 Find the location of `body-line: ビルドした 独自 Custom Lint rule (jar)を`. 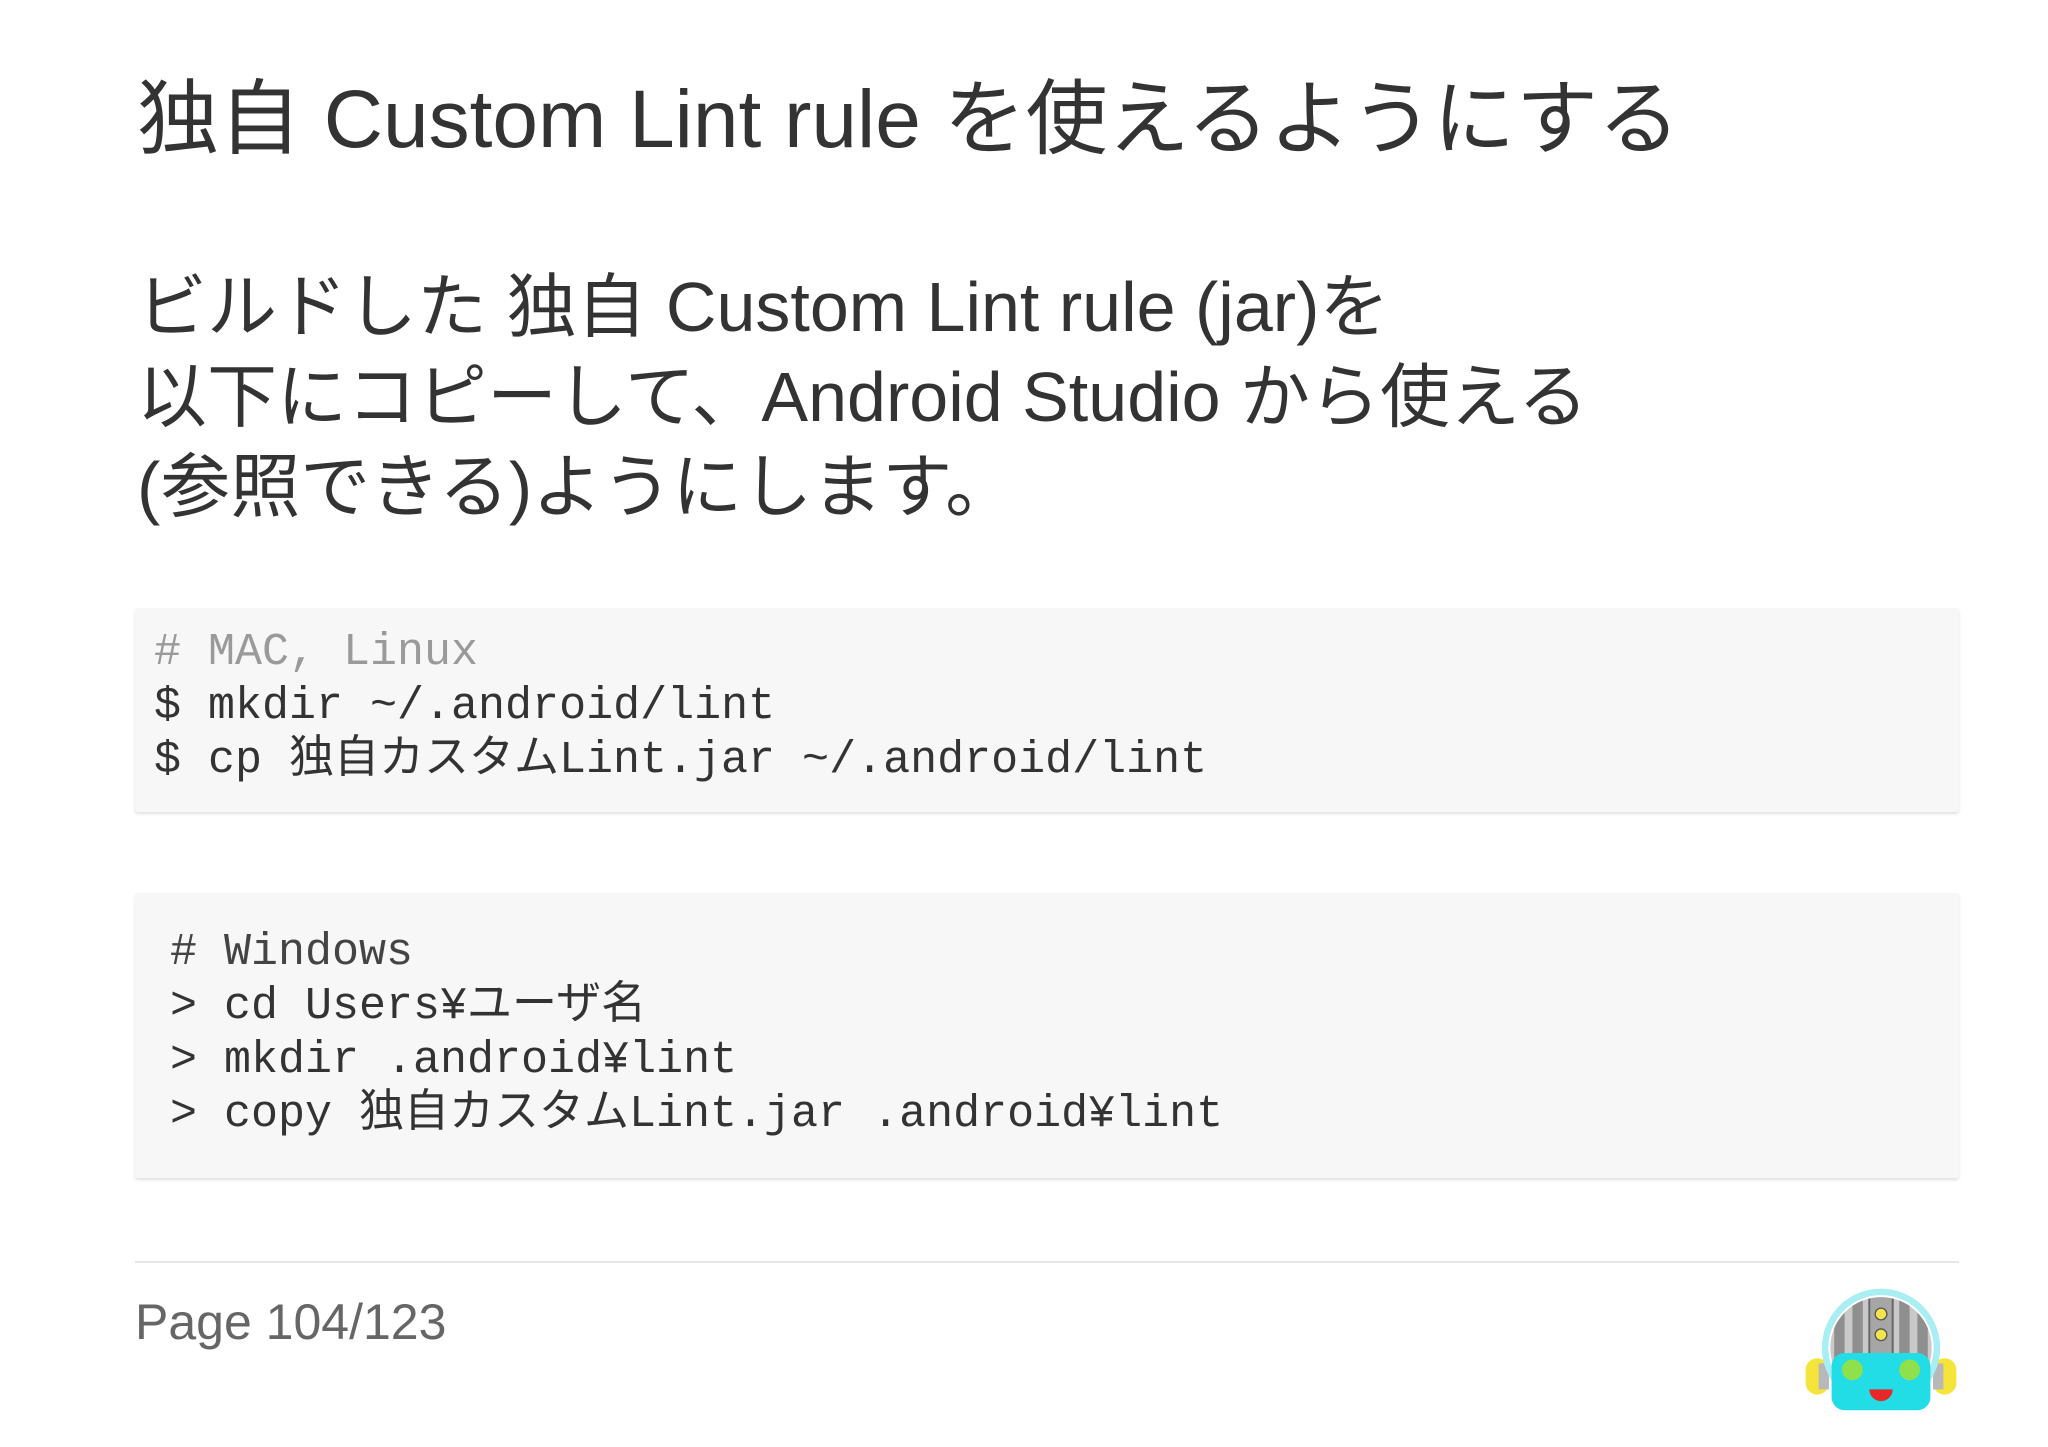

body-line: ビルドした 独自 Custom Lint rule (jar)を is located at coordinates (763, 307).